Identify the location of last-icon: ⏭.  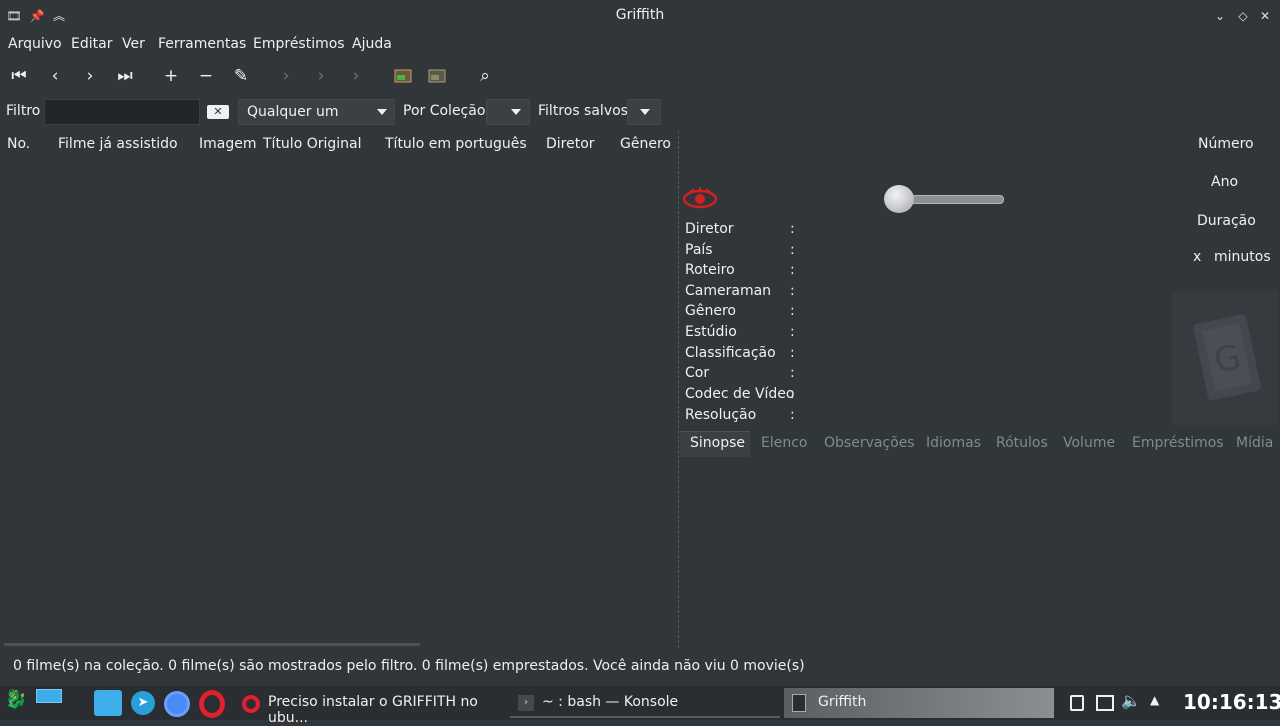
(125, 76).